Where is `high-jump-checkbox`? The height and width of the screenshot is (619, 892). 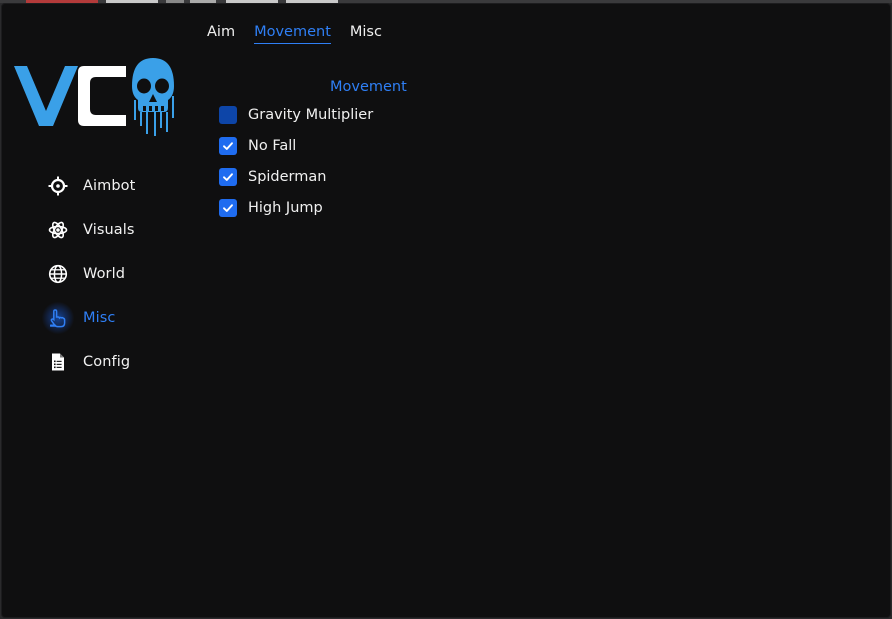
high-jump-checkbox is located at coordinates (228, 207).